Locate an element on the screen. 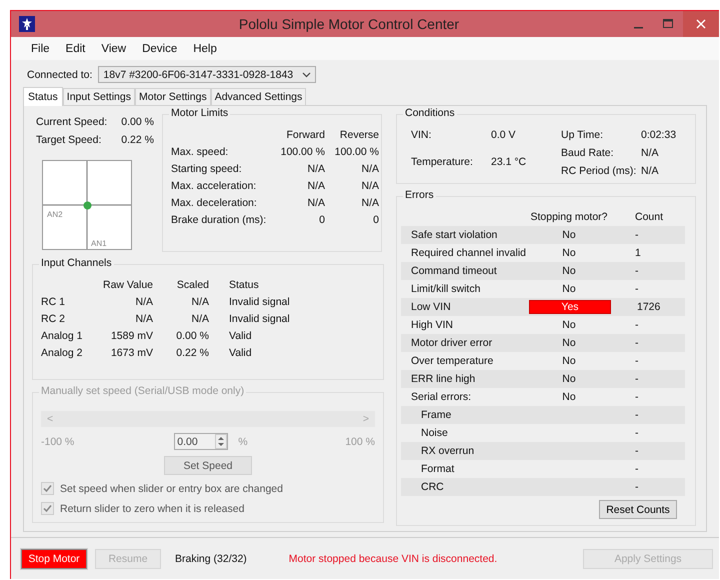 The width and height of the screenshot is (720, 580). menu-item: Help is located at coordinates (205, 48).